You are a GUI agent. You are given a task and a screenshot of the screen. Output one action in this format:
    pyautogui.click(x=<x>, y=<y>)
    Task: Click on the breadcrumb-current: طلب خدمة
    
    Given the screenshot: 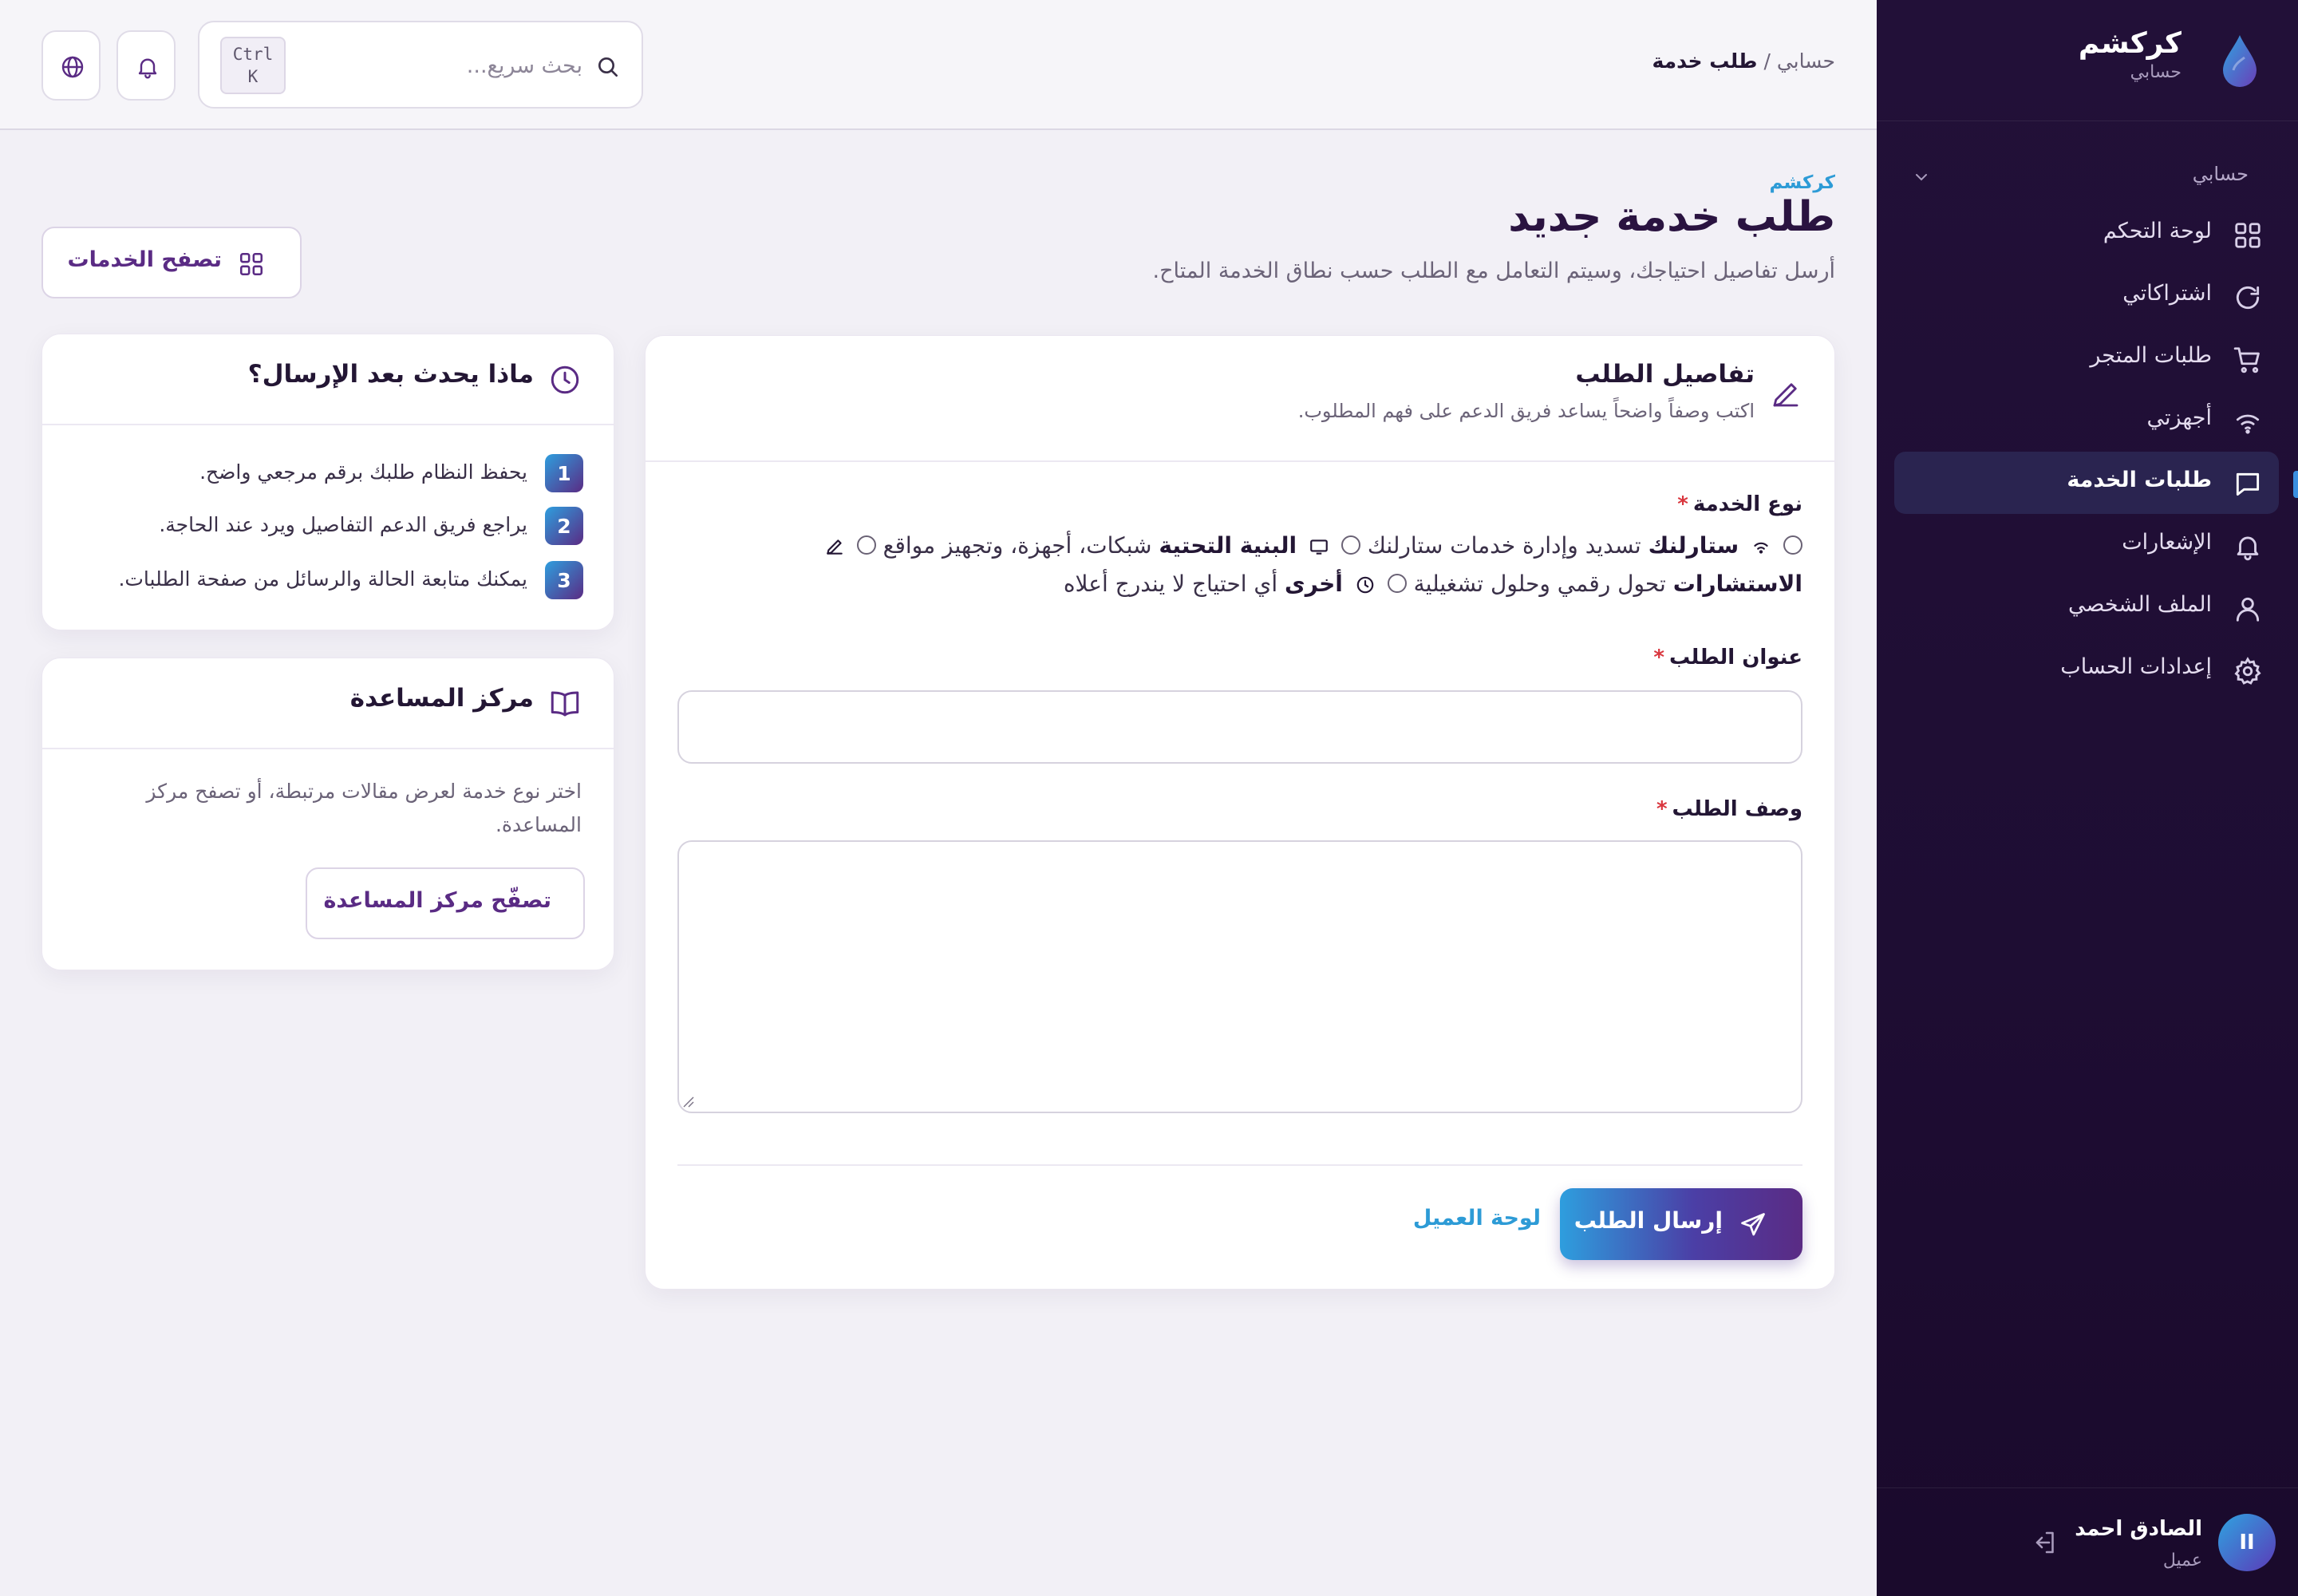 What is the action you would take?
    pyautogui.click(x=1705, y=61)
    